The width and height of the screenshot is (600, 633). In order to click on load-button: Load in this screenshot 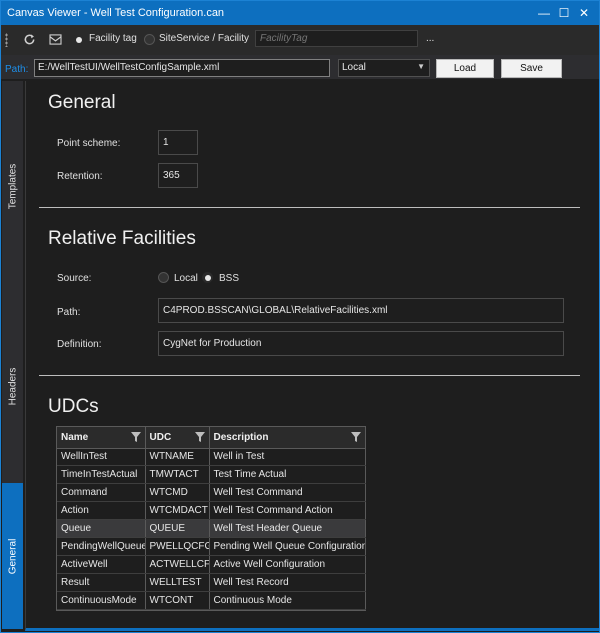, I will do `click(465, 68)`.